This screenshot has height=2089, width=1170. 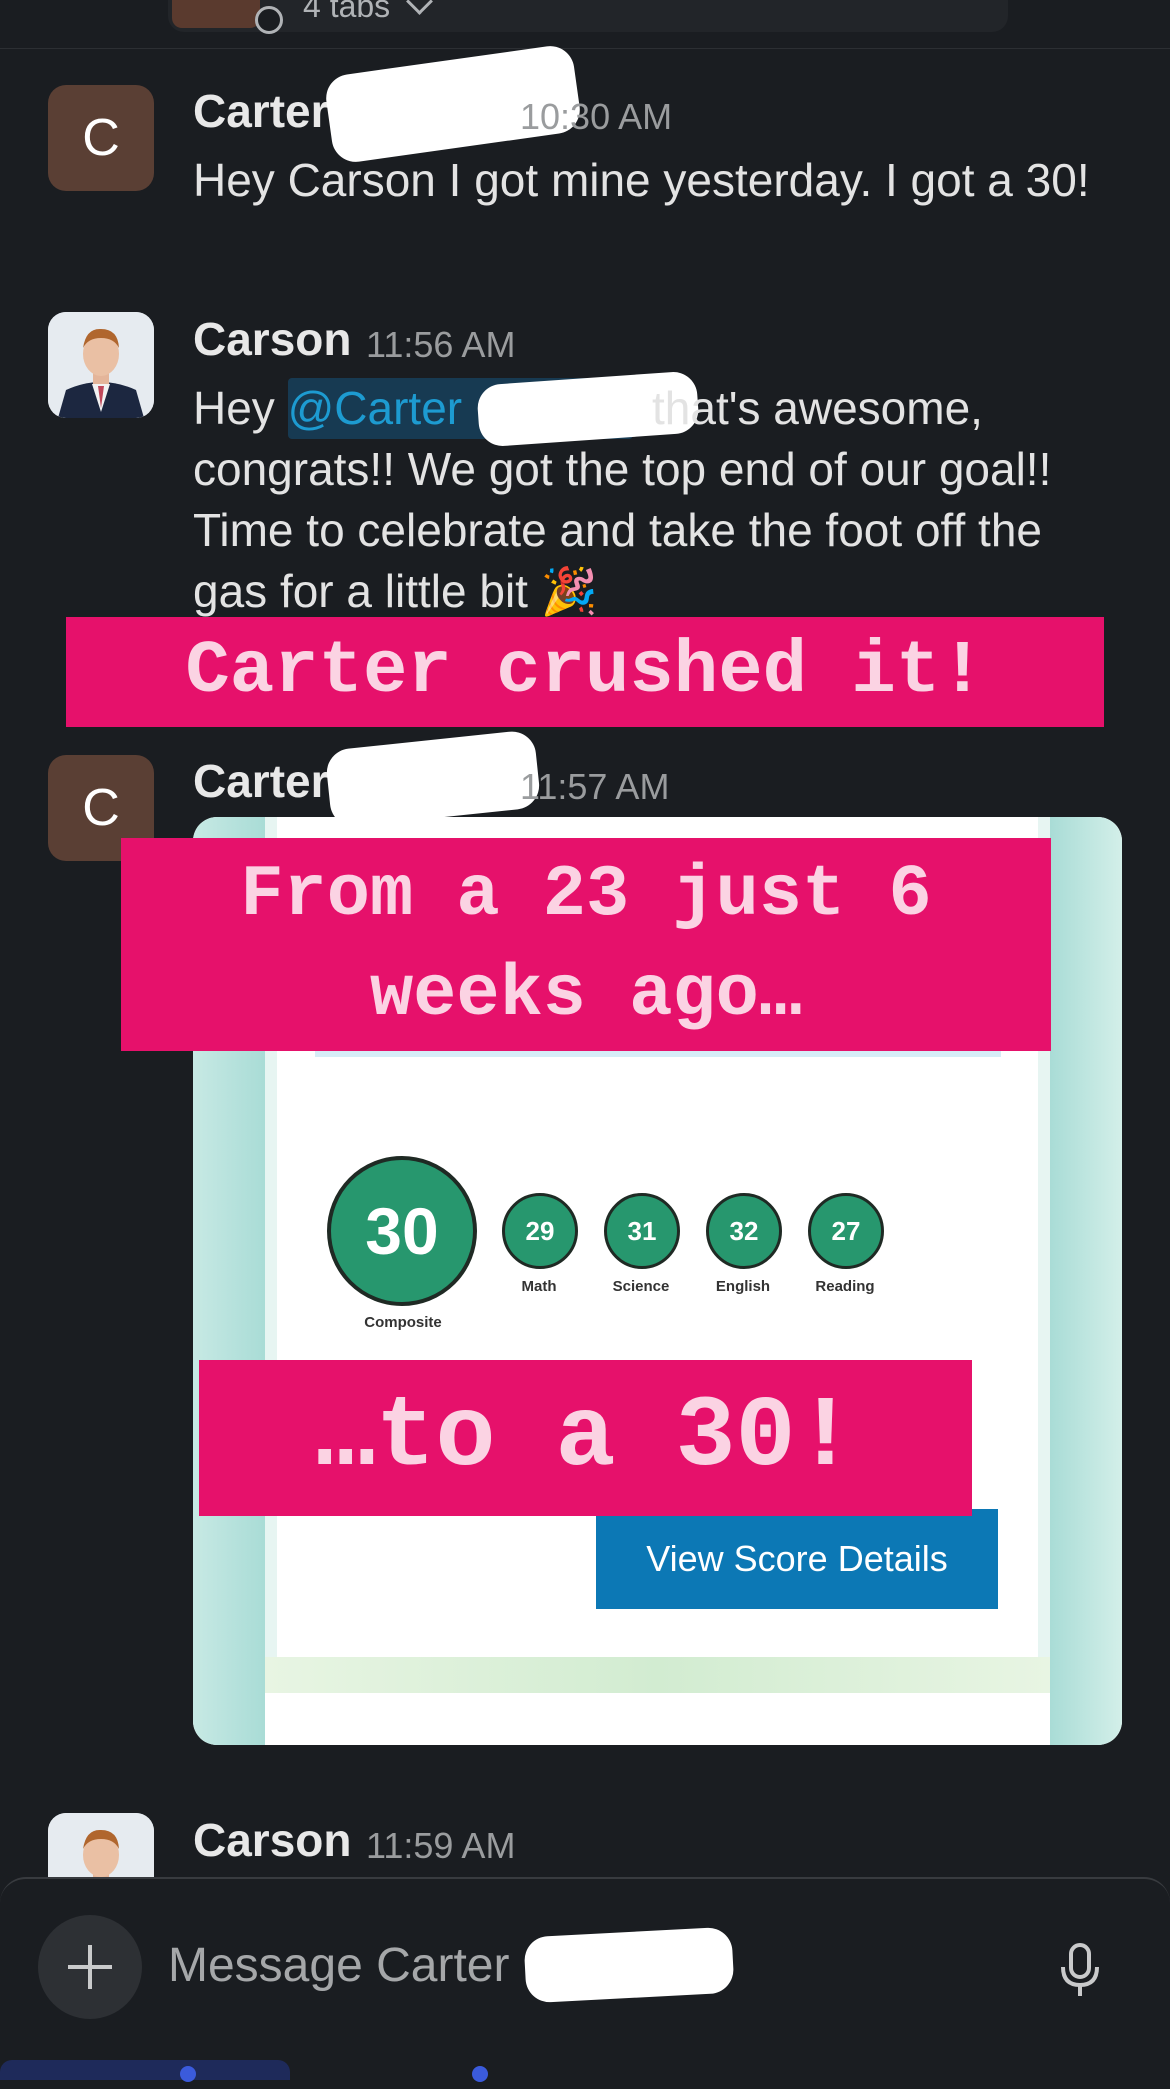 What do you see at coordinates (338, 1965) in the screenshot?
I see `message-input: Message Carter` at bounding box center [338, 1965].